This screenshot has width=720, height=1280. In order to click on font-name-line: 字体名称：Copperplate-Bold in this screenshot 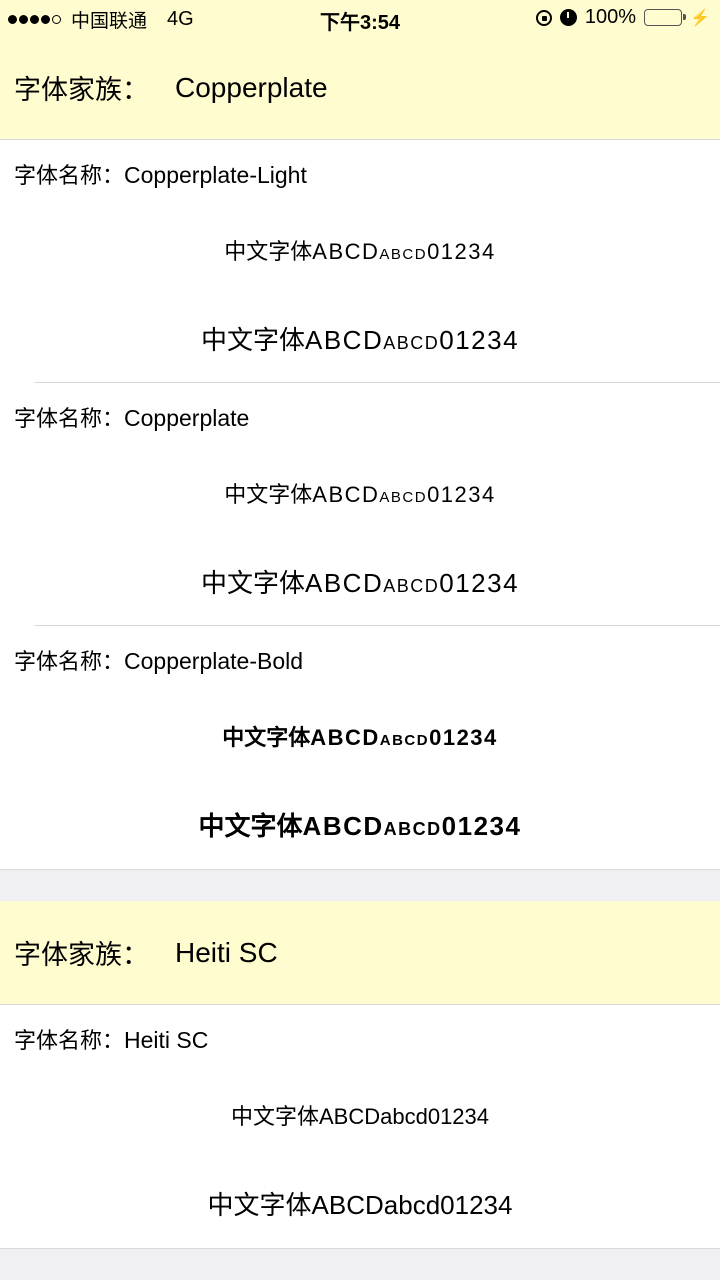, I will do `click(158, 660)`.